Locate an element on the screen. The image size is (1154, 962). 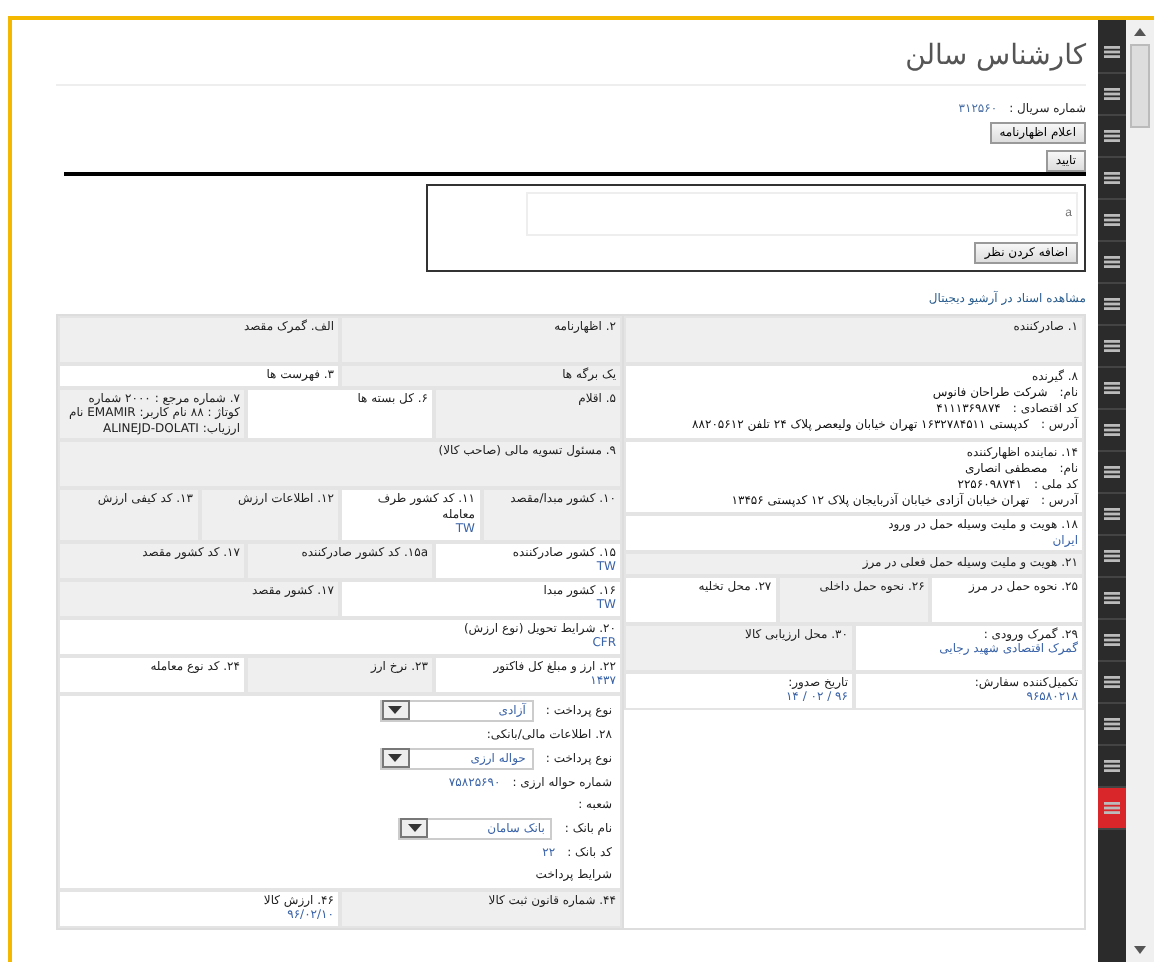
scroll-up-icon is located at coordinates (1140, 32).